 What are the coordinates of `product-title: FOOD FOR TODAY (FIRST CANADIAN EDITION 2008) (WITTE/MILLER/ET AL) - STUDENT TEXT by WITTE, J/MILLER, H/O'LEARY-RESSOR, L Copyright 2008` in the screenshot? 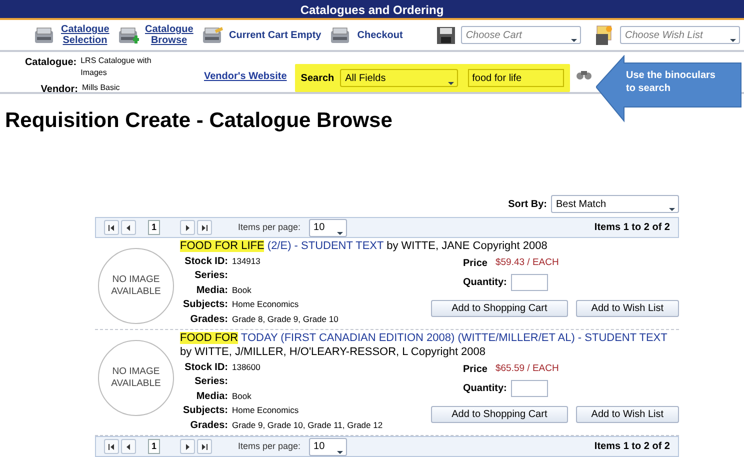 It's located at (429, 346).